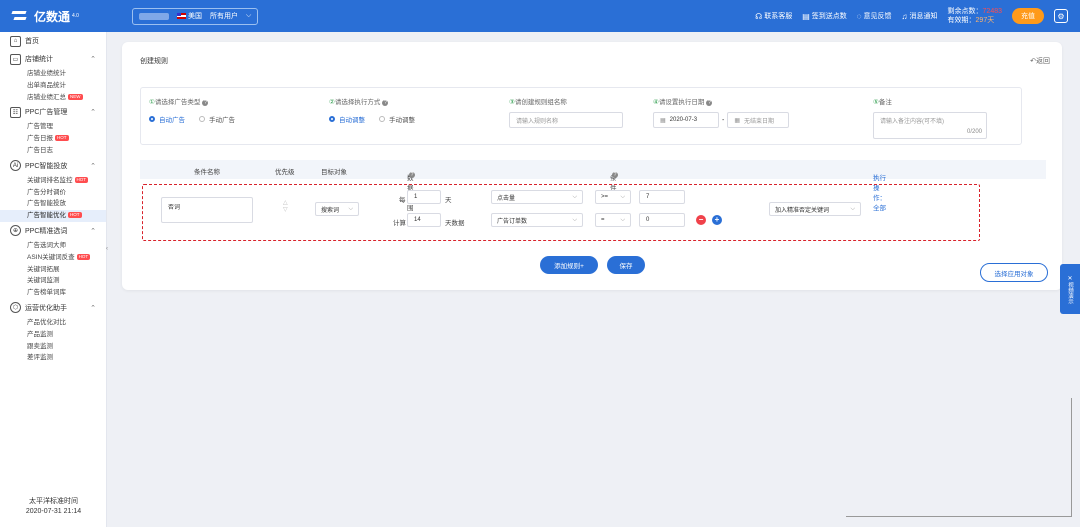 The width and height of the screenshot is (1080, 527). What do you see at coordinates (717, 220) in the screenshot?
I see `add-condition-icon: +` at bounding box center [717, 220].